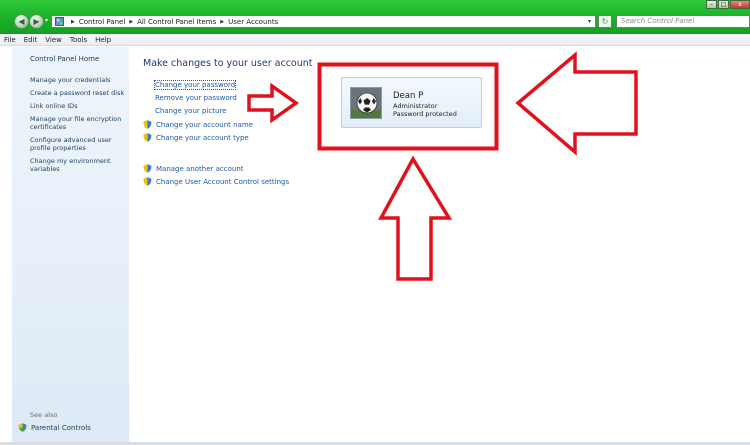  I want to click on user-role: Administrator, so click(415, 106).